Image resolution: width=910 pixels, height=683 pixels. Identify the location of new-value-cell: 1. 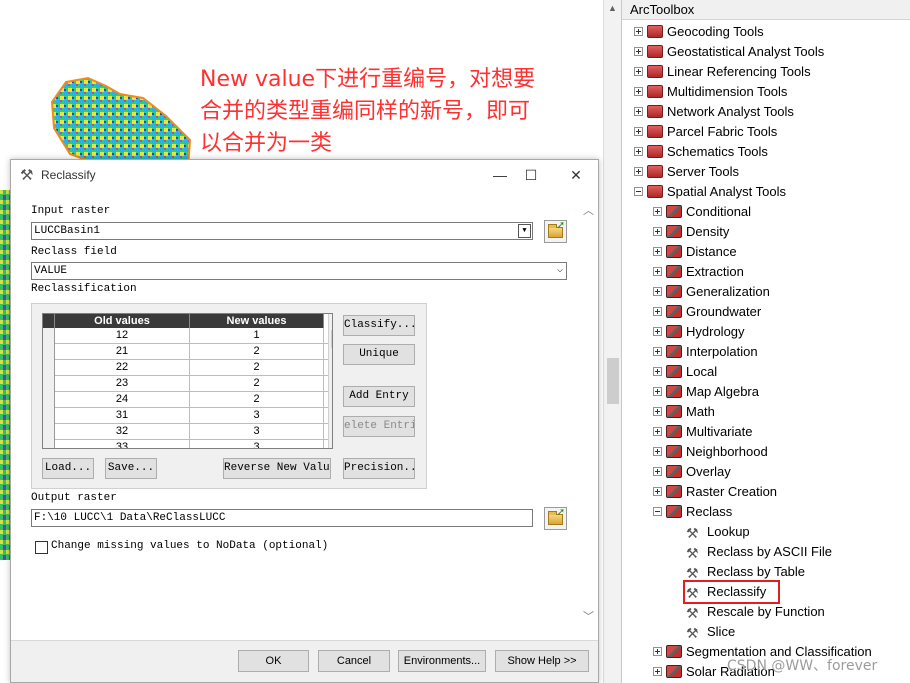
(257, 336).